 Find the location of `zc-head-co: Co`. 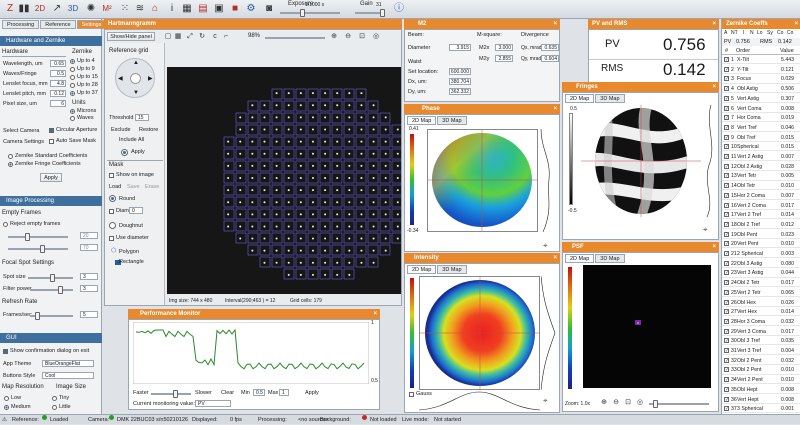

zc-head-co: Co is located at coordinates (780, 33).